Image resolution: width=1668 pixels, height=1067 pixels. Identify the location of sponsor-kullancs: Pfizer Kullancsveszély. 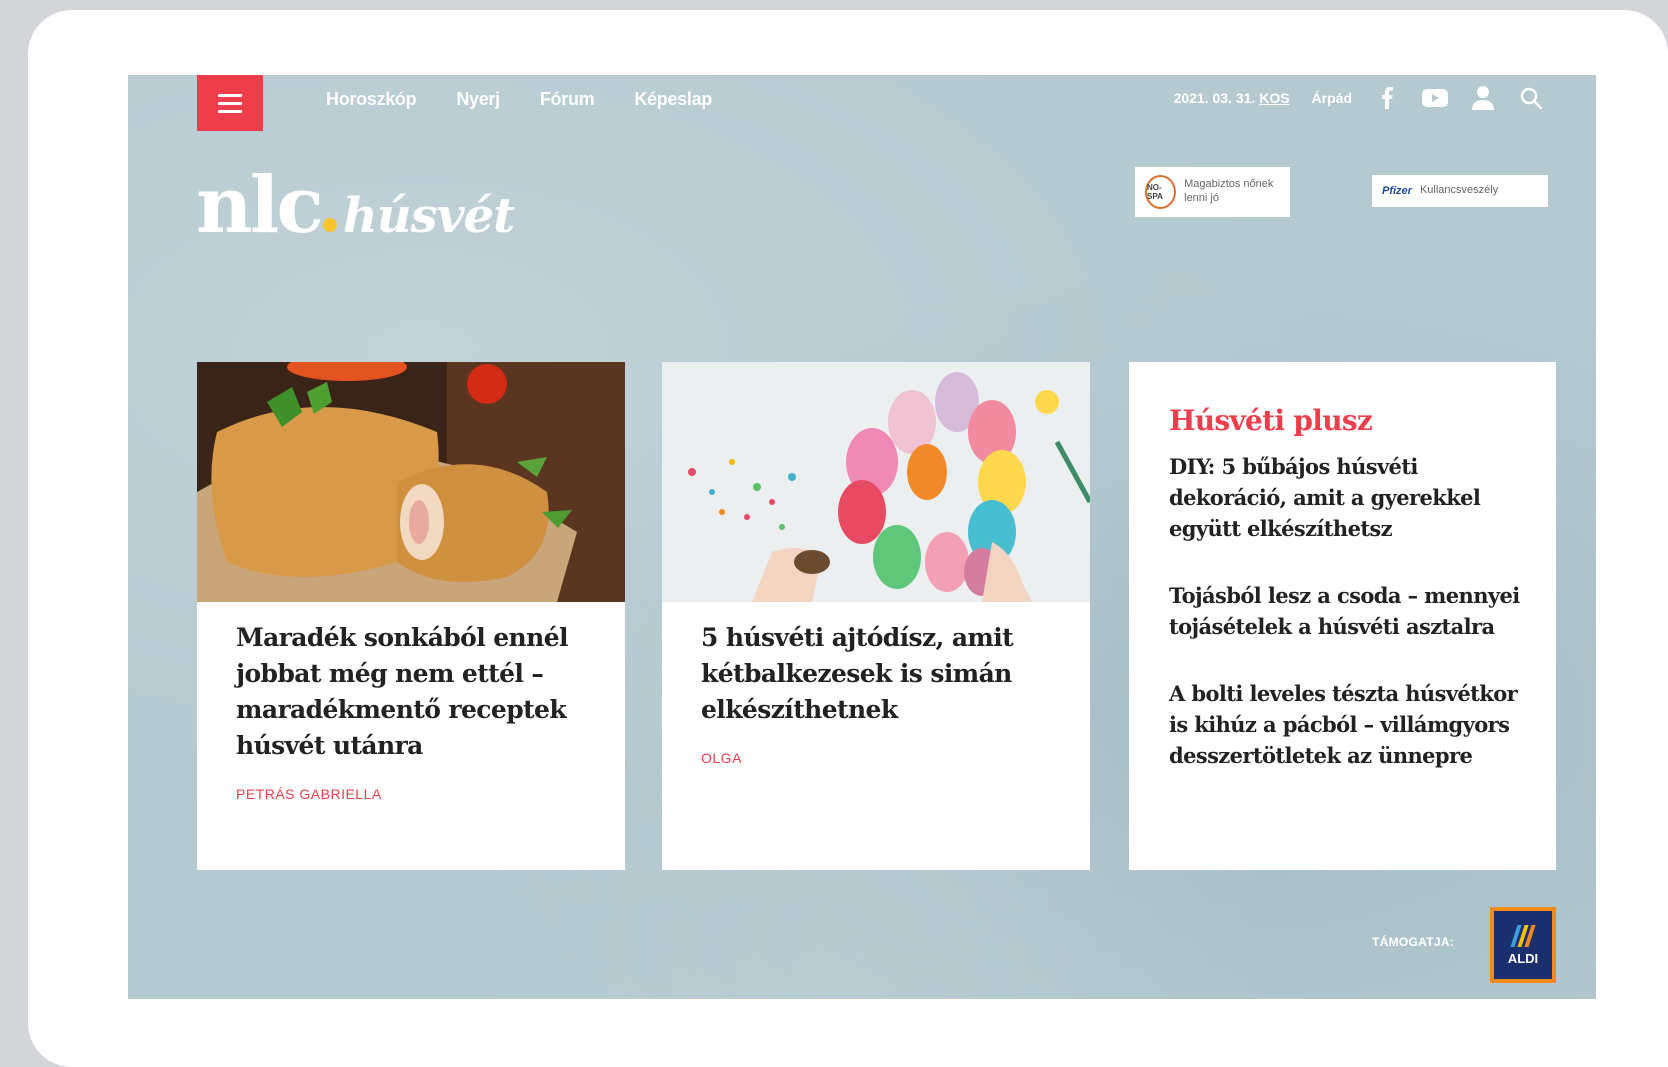
(1460, 191).